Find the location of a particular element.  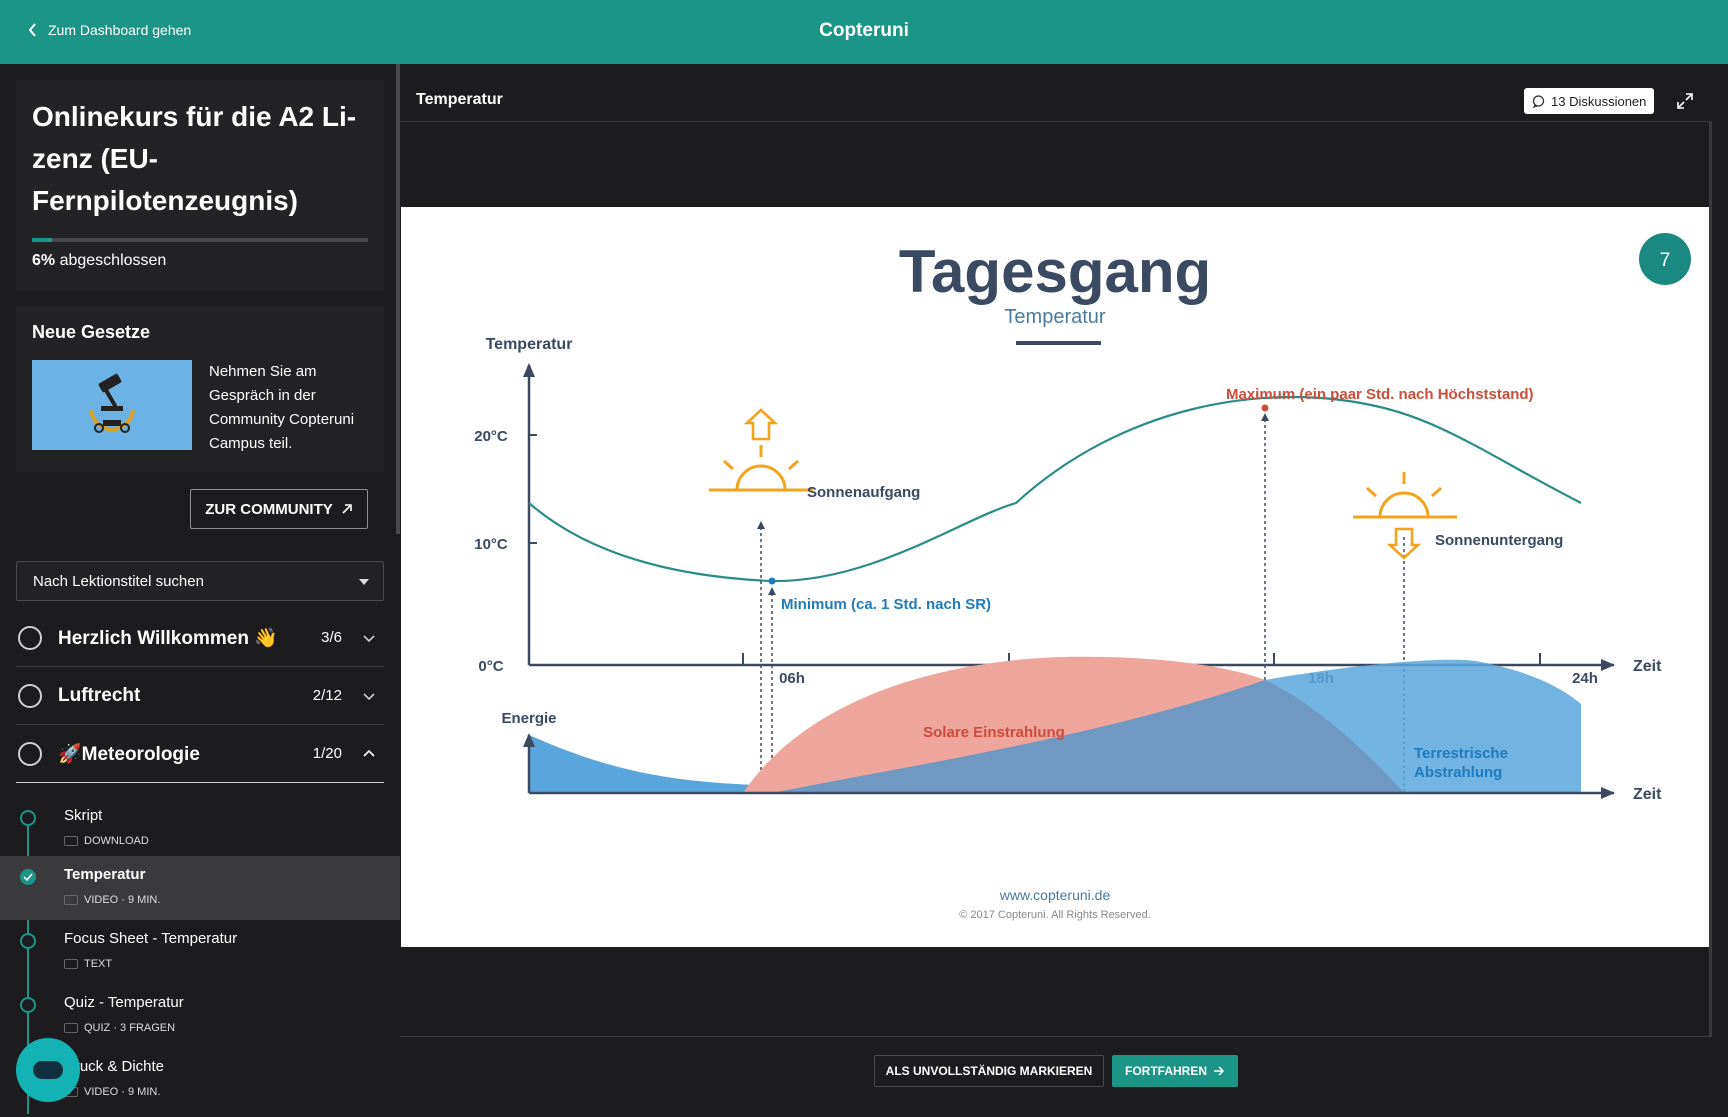

brand-title: Copteruni is located at coordinates (864, 30).